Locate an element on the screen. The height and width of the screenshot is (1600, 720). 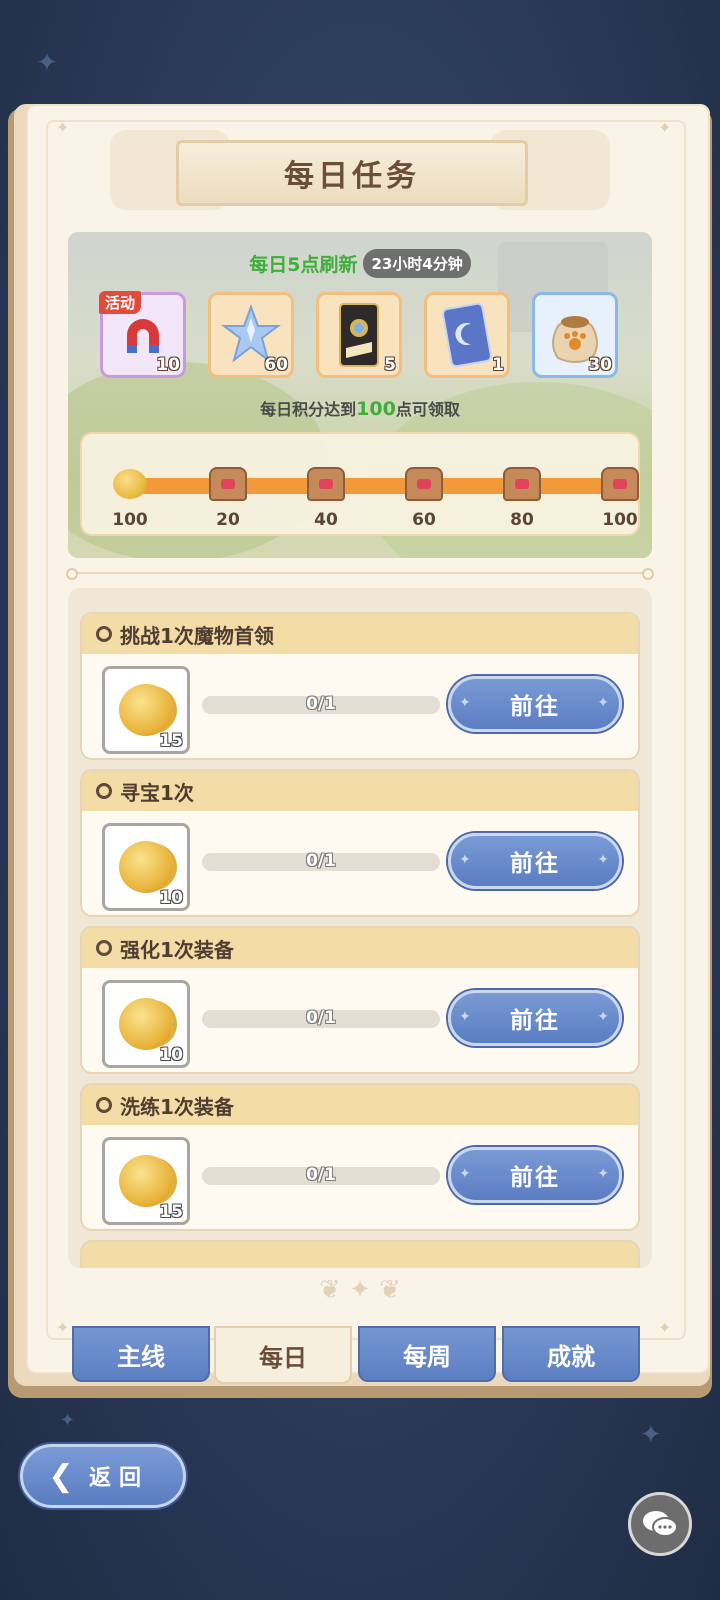
tab-weekly: 每周 is located at coordinates (427, 1354).